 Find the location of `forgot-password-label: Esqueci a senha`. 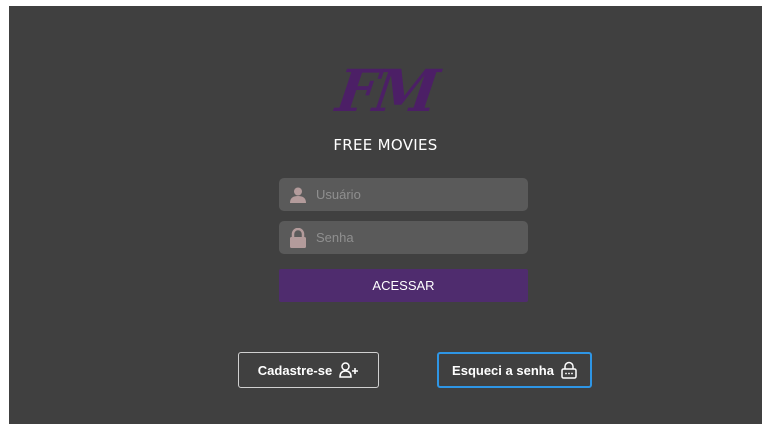

forgot-password-label: Esqueci a senha is located at coordinates (503, 370).